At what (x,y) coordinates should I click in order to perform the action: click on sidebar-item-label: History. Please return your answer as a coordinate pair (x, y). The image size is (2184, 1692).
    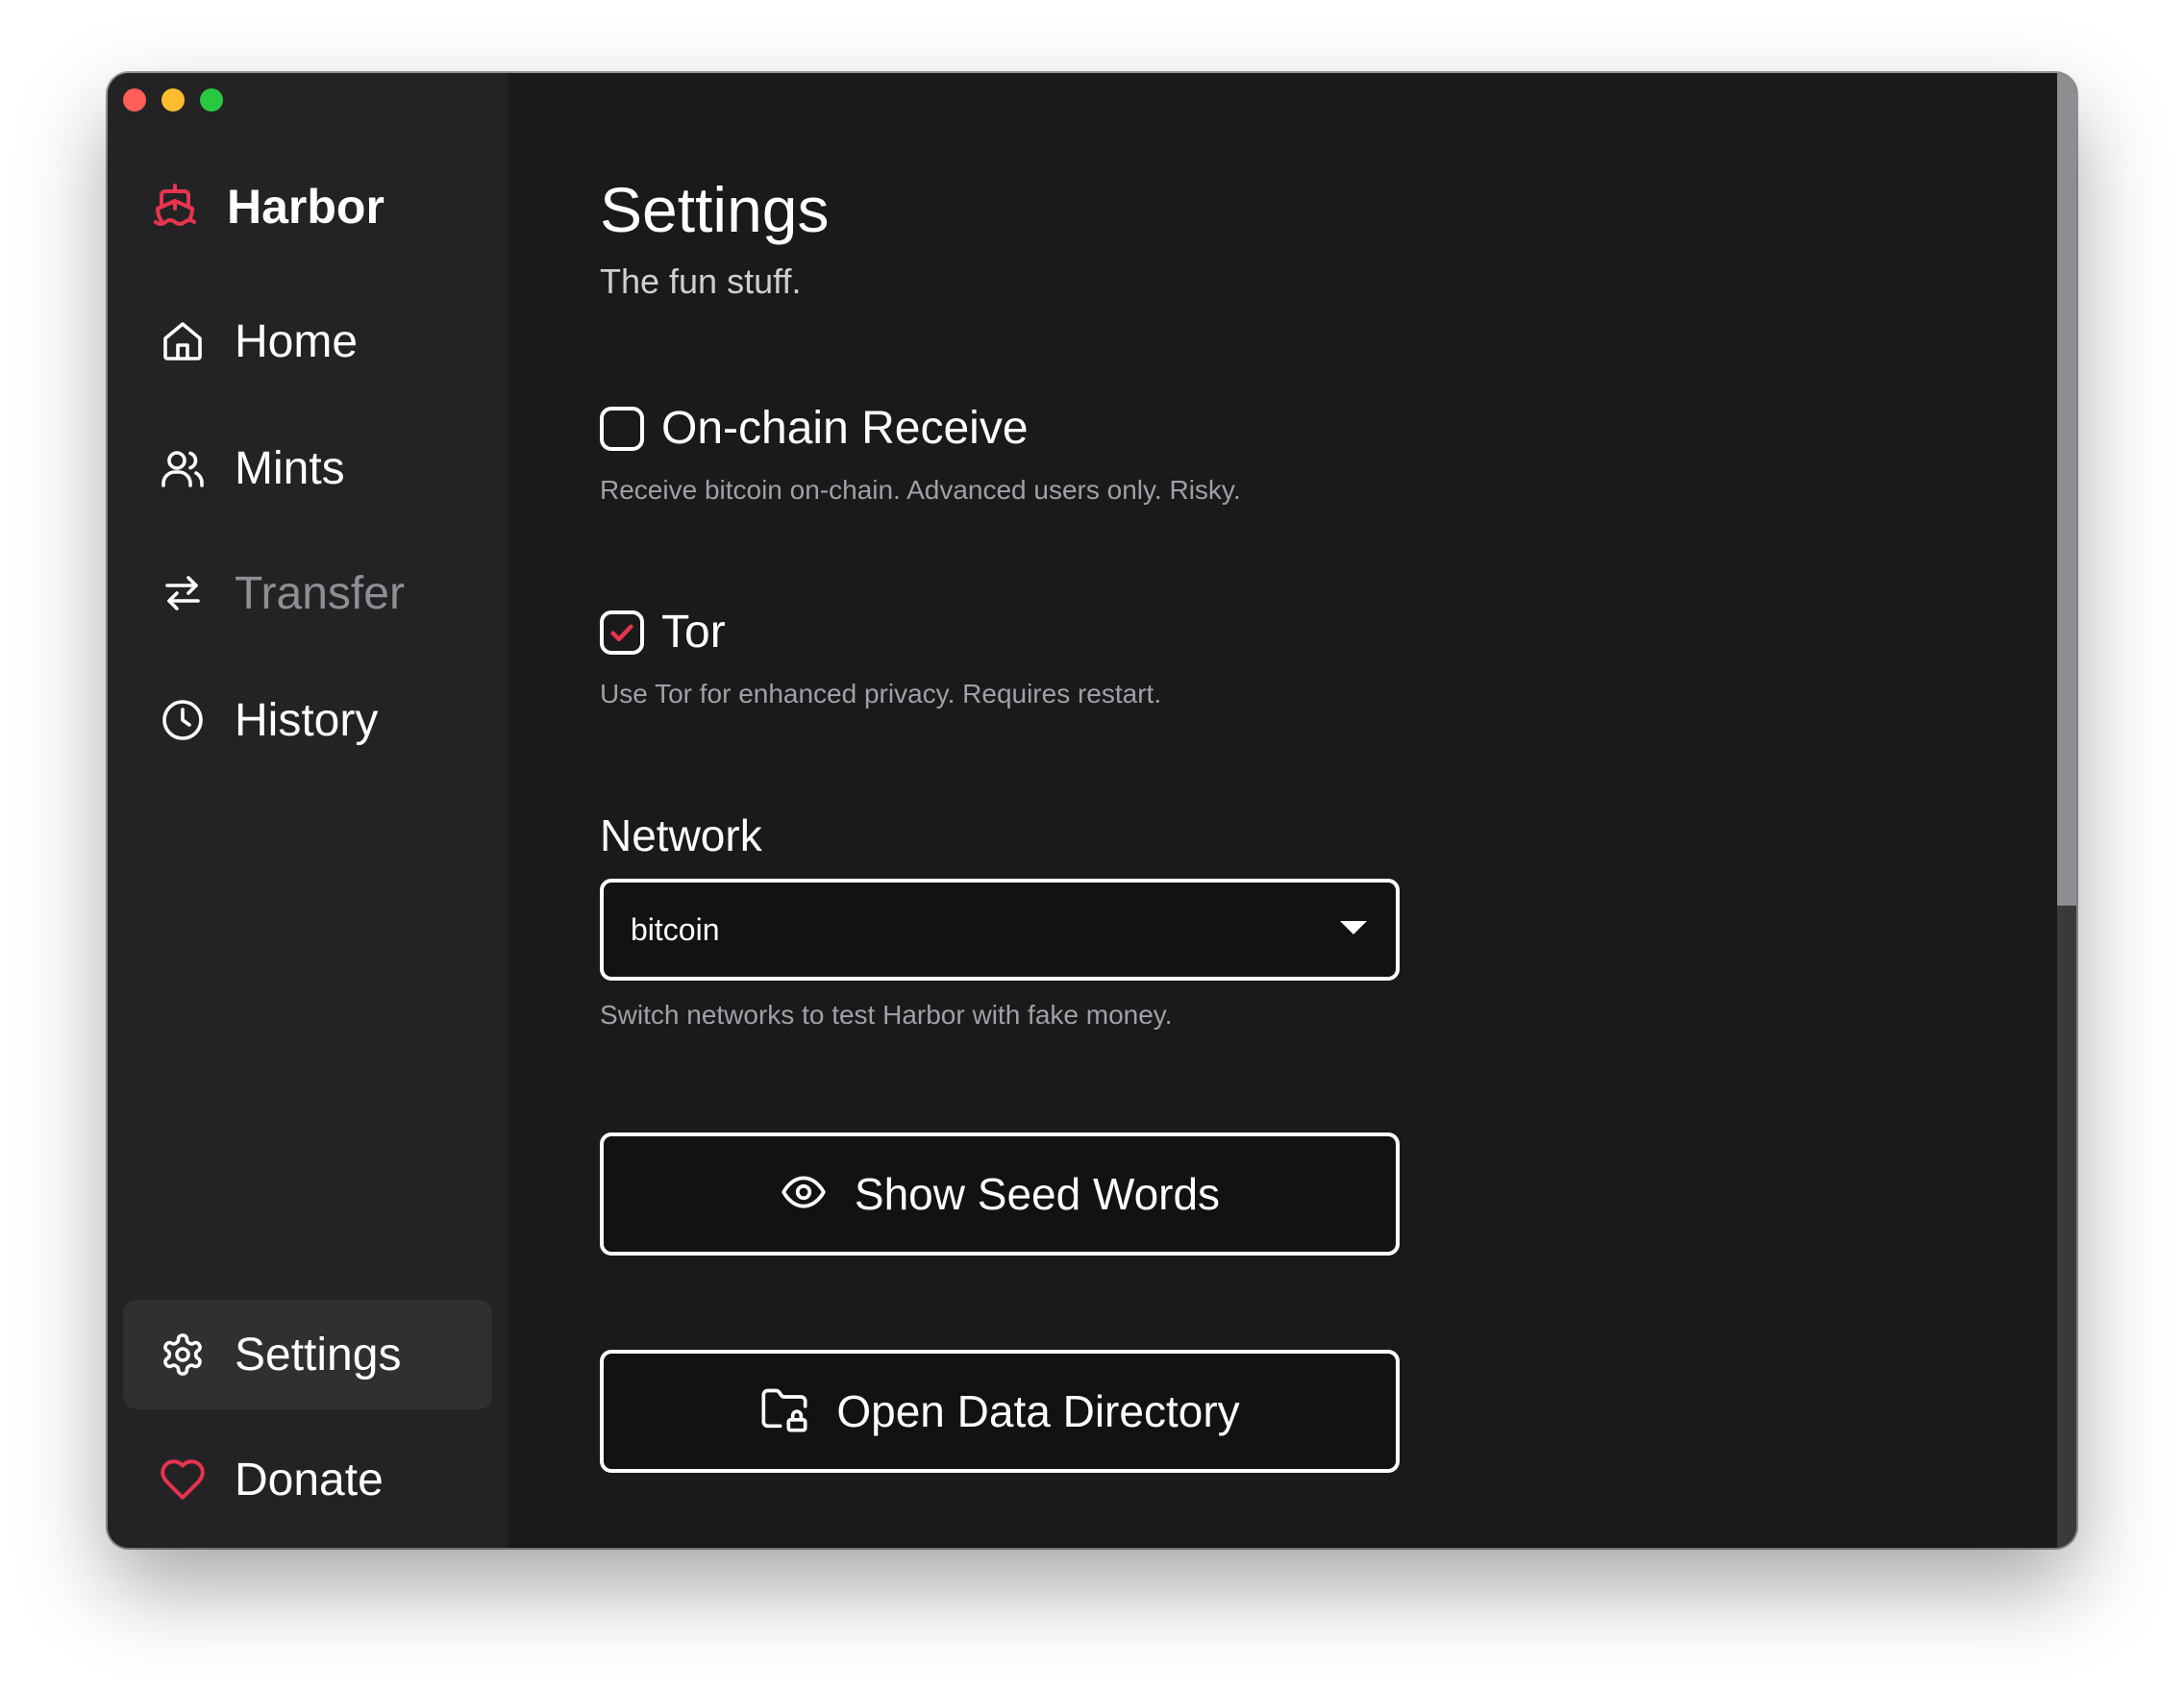
    Looking at the image, I should click on (307, 720).